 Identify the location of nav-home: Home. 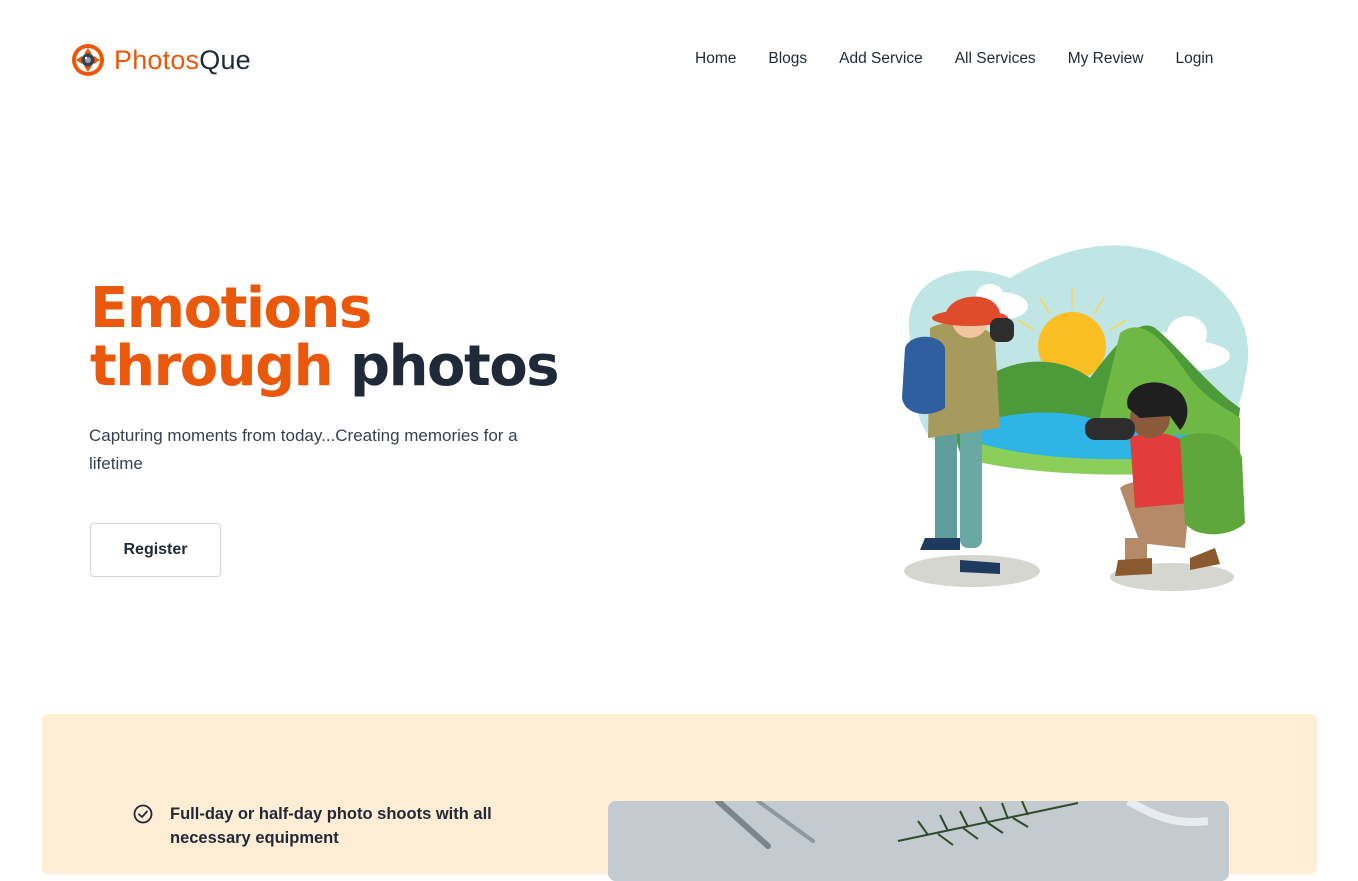
(715, 59).